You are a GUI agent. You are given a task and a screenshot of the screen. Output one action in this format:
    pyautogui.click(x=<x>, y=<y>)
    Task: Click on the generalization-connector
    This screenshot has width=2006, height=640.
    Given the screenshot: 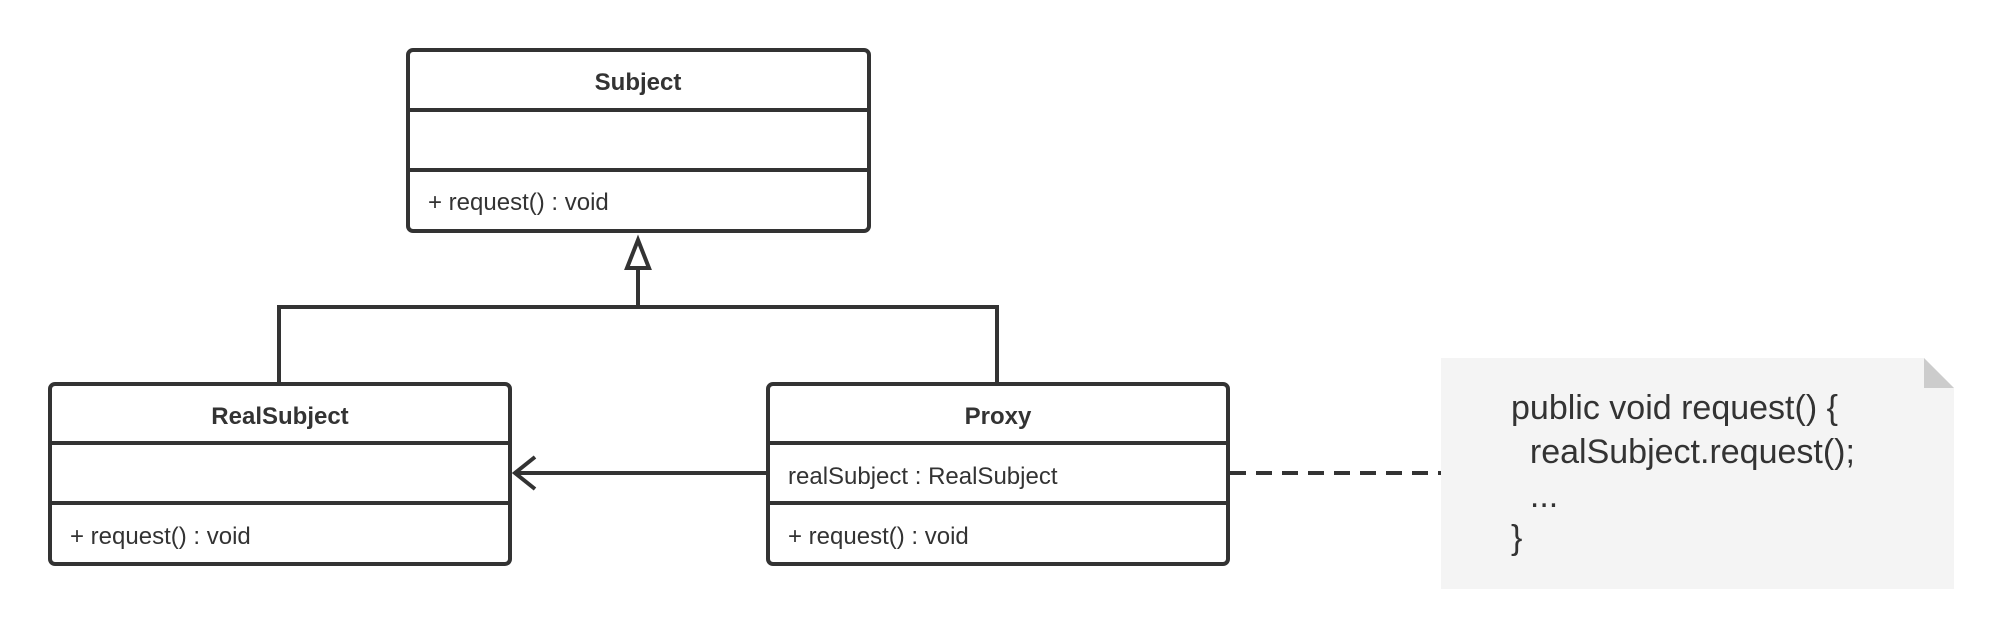 What is the action you would take?
    pyautogui.click(x=638, y=309)
    